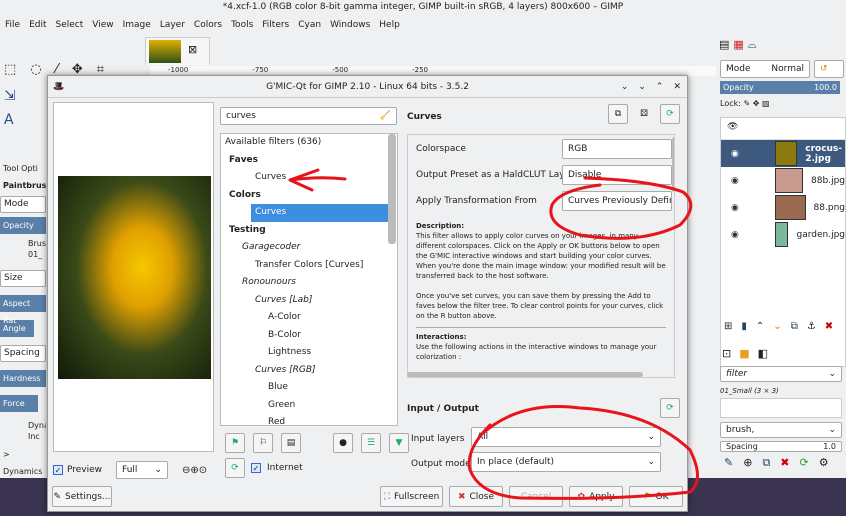 The image size is (846, 516). Describe the element at coordinates (670, 408) in the screenshot. I see `io-reset-button: ⟳` at that location.